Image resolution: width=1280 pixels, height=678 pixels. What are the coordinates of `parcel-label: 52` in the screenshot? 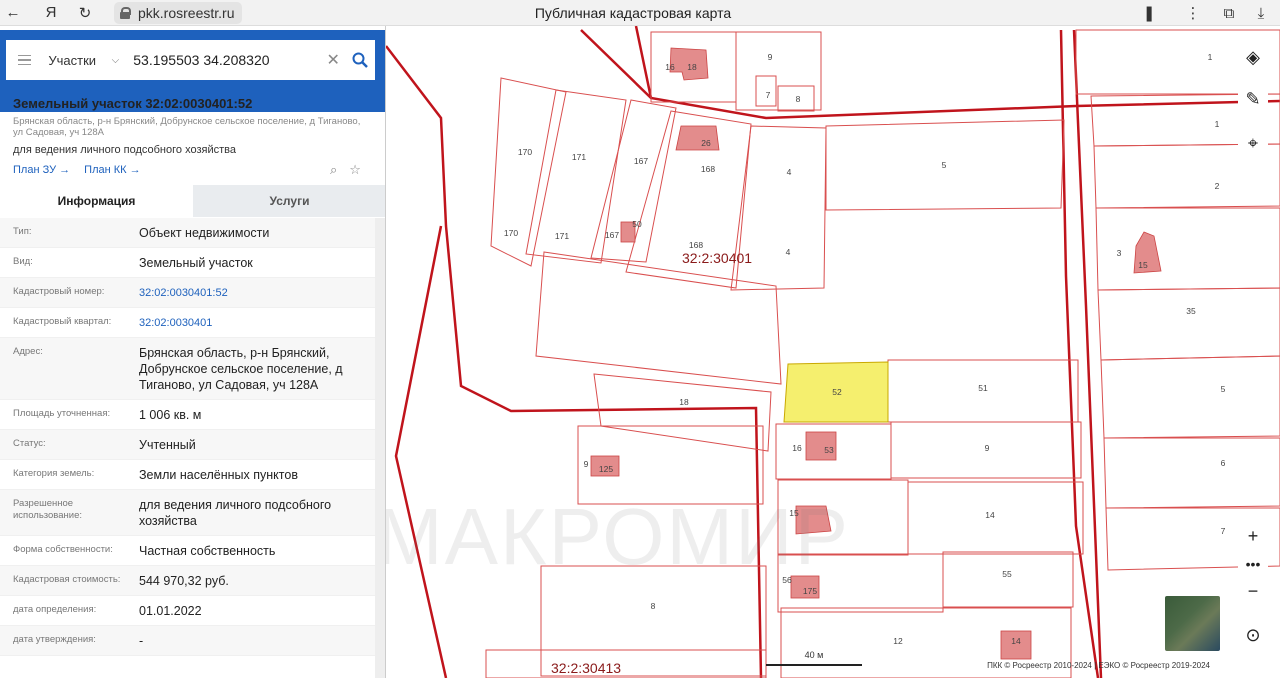 It's located at (837, 392).